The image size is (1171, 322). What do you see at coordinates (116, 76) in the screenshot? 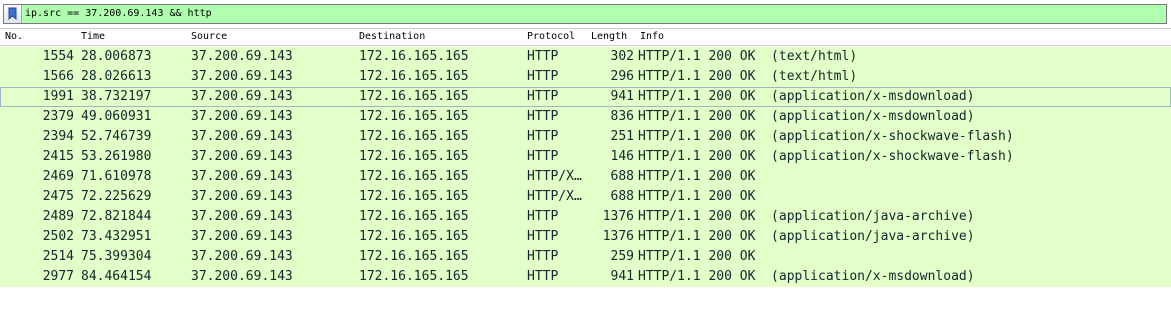
I see `packet-time: 28.026613` at bounding box center [116, 76].